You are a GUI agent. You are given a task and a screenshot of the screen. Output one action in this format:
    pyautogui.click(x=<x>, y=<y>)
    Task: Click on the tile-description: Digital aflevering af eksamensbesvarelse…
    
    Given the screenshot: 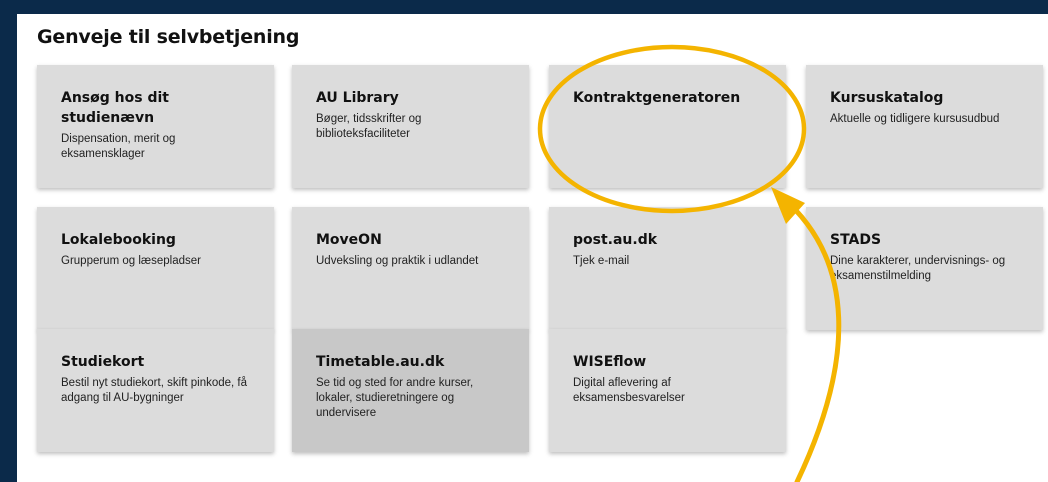 What is the action you would take?
    pyautogui.click(x=629, y=390)
    